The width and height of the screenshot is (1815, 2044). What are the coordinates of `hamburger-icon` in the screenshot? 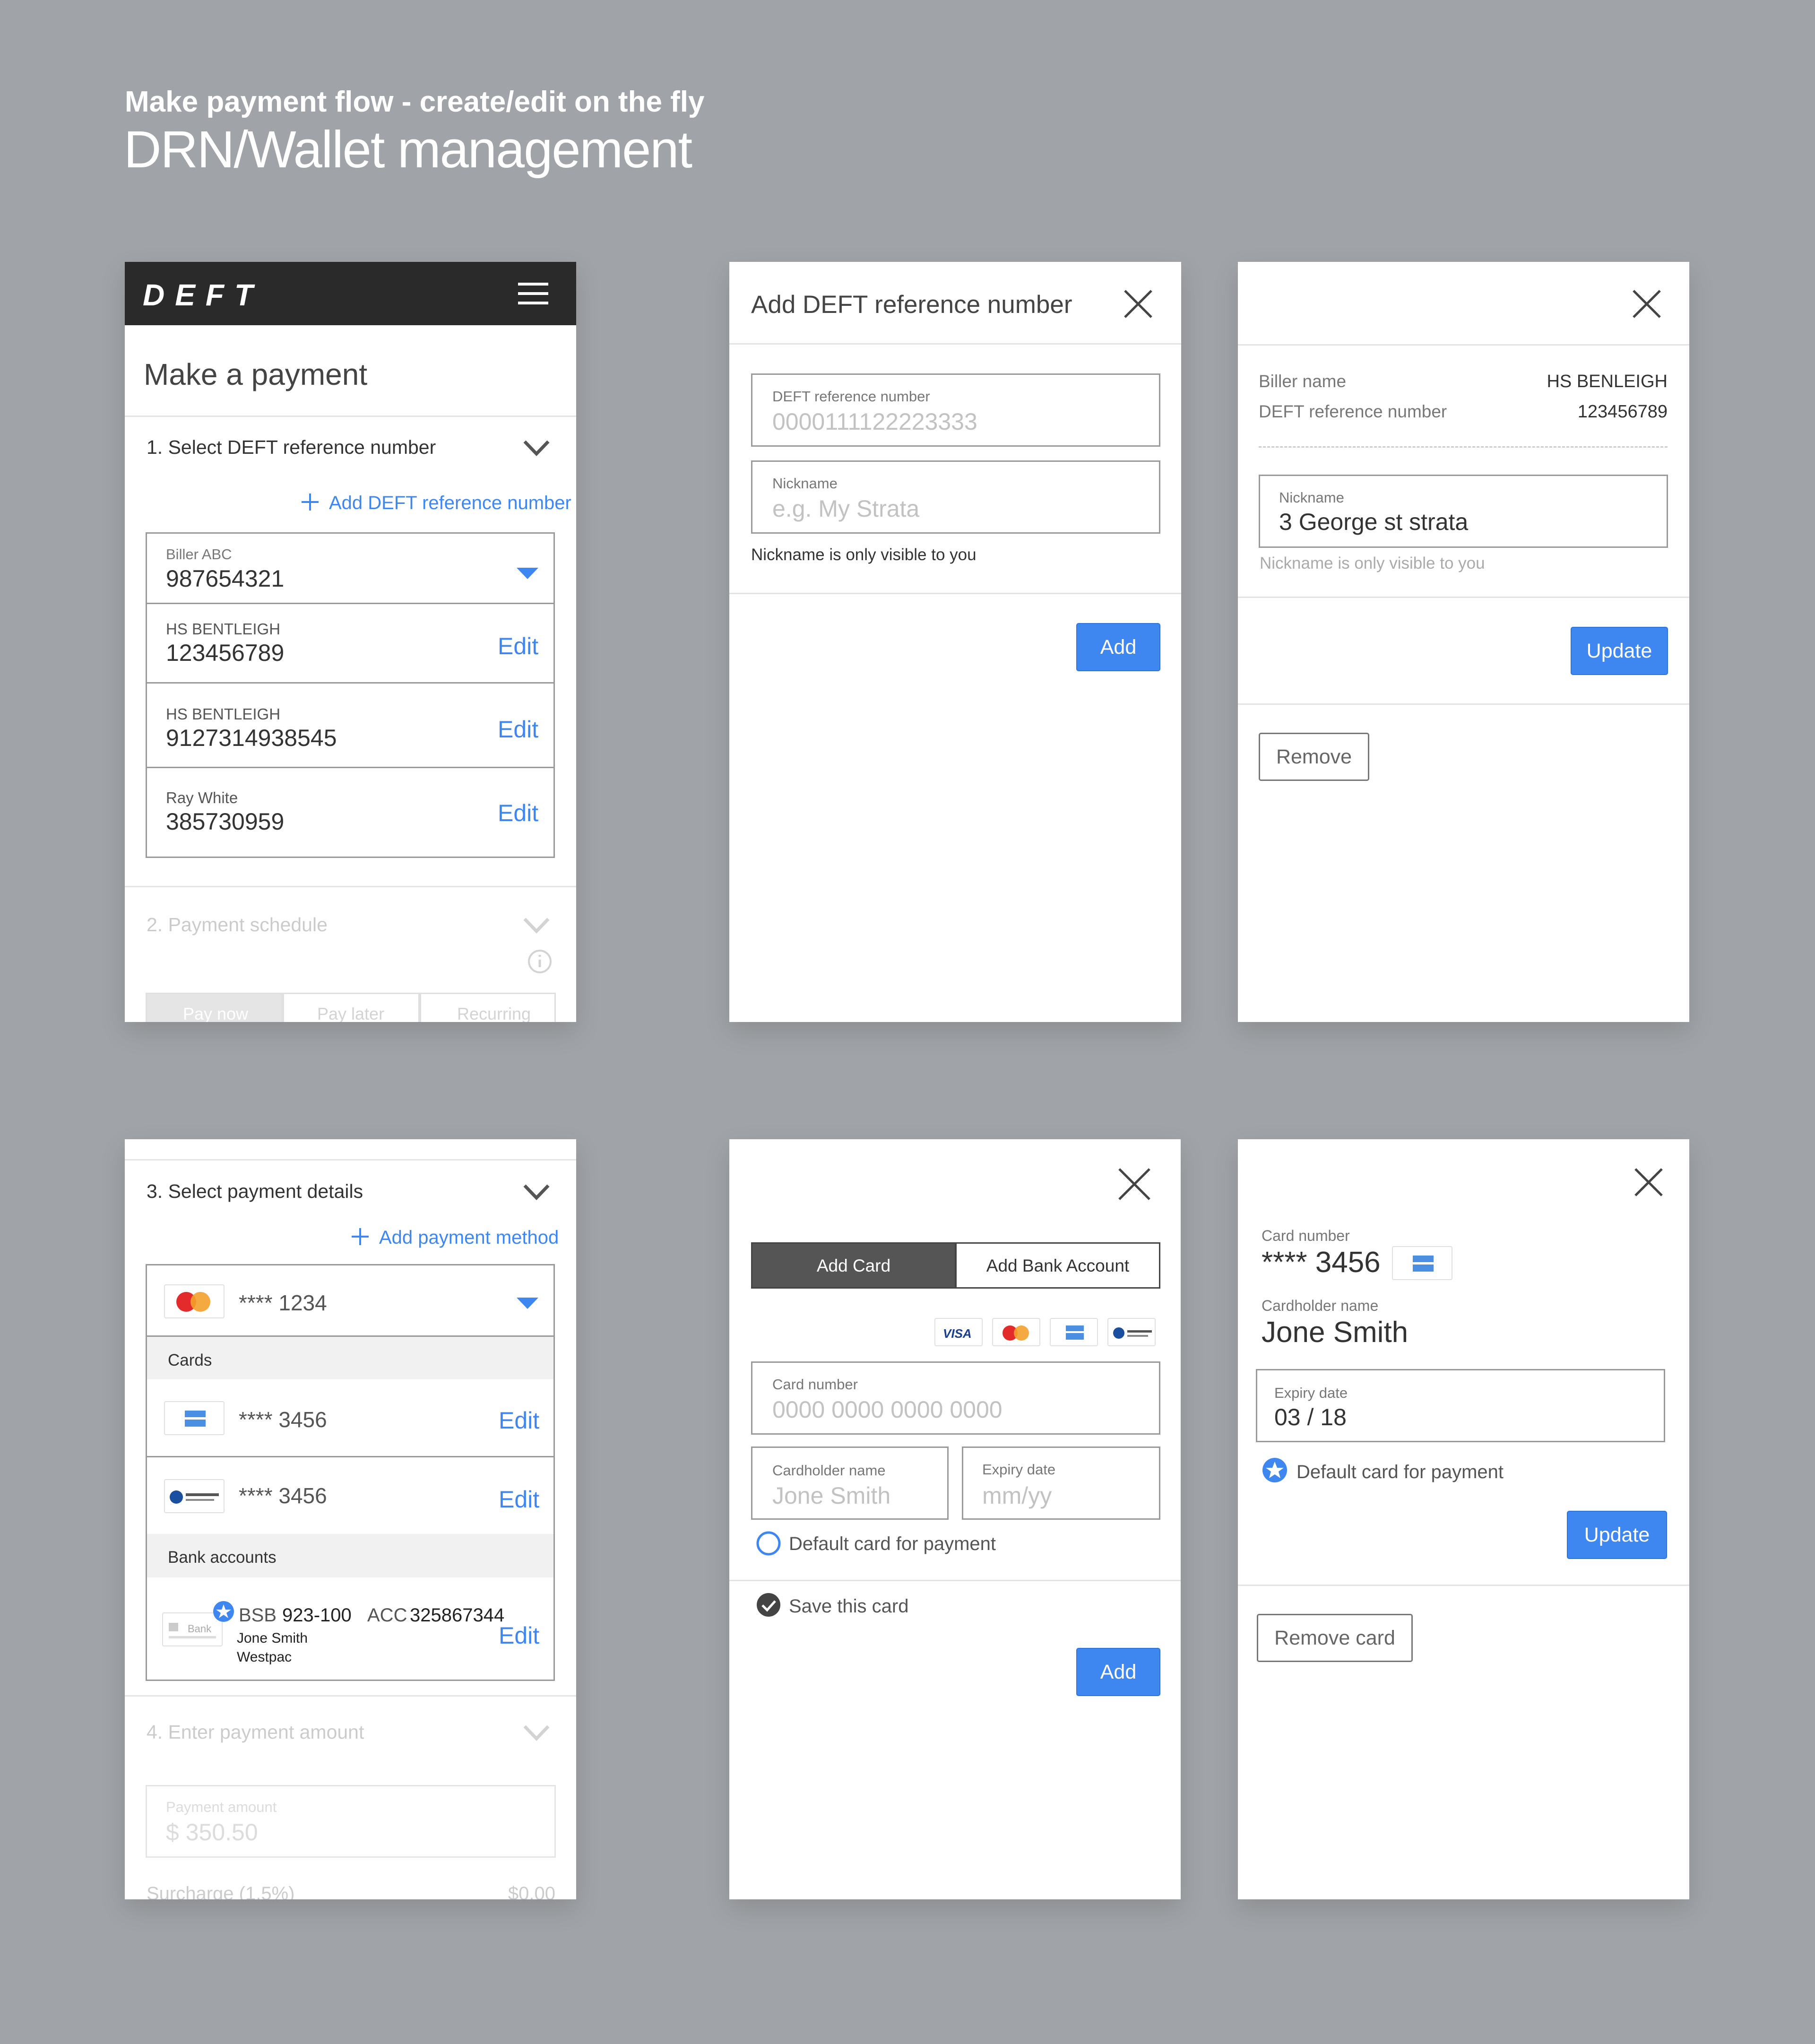 It's located at (533, 294).